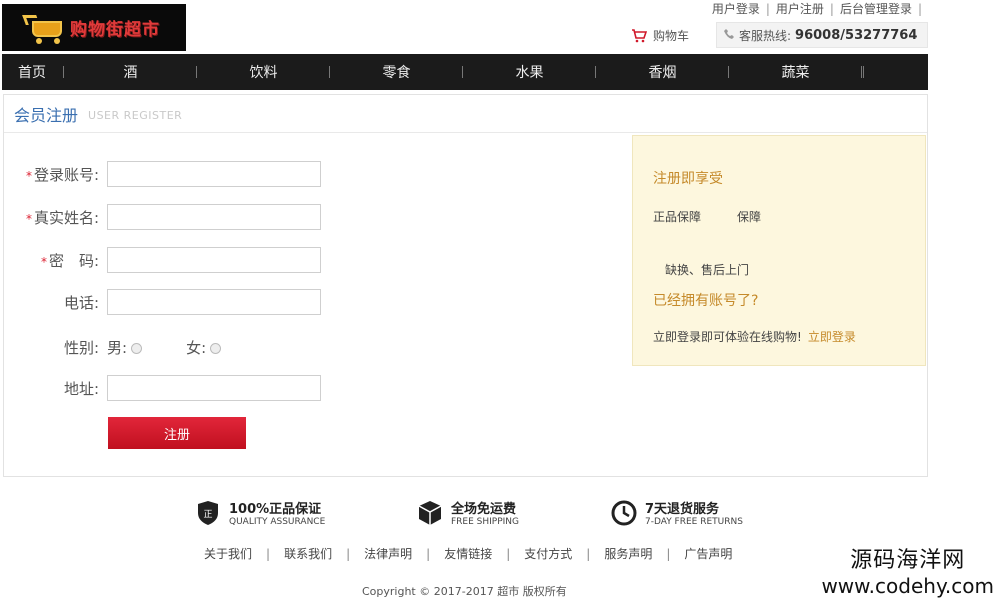  What do you see at coordinates (214, 260) in the screenshot?
I see `password-input` at bounding box center [214, 260].